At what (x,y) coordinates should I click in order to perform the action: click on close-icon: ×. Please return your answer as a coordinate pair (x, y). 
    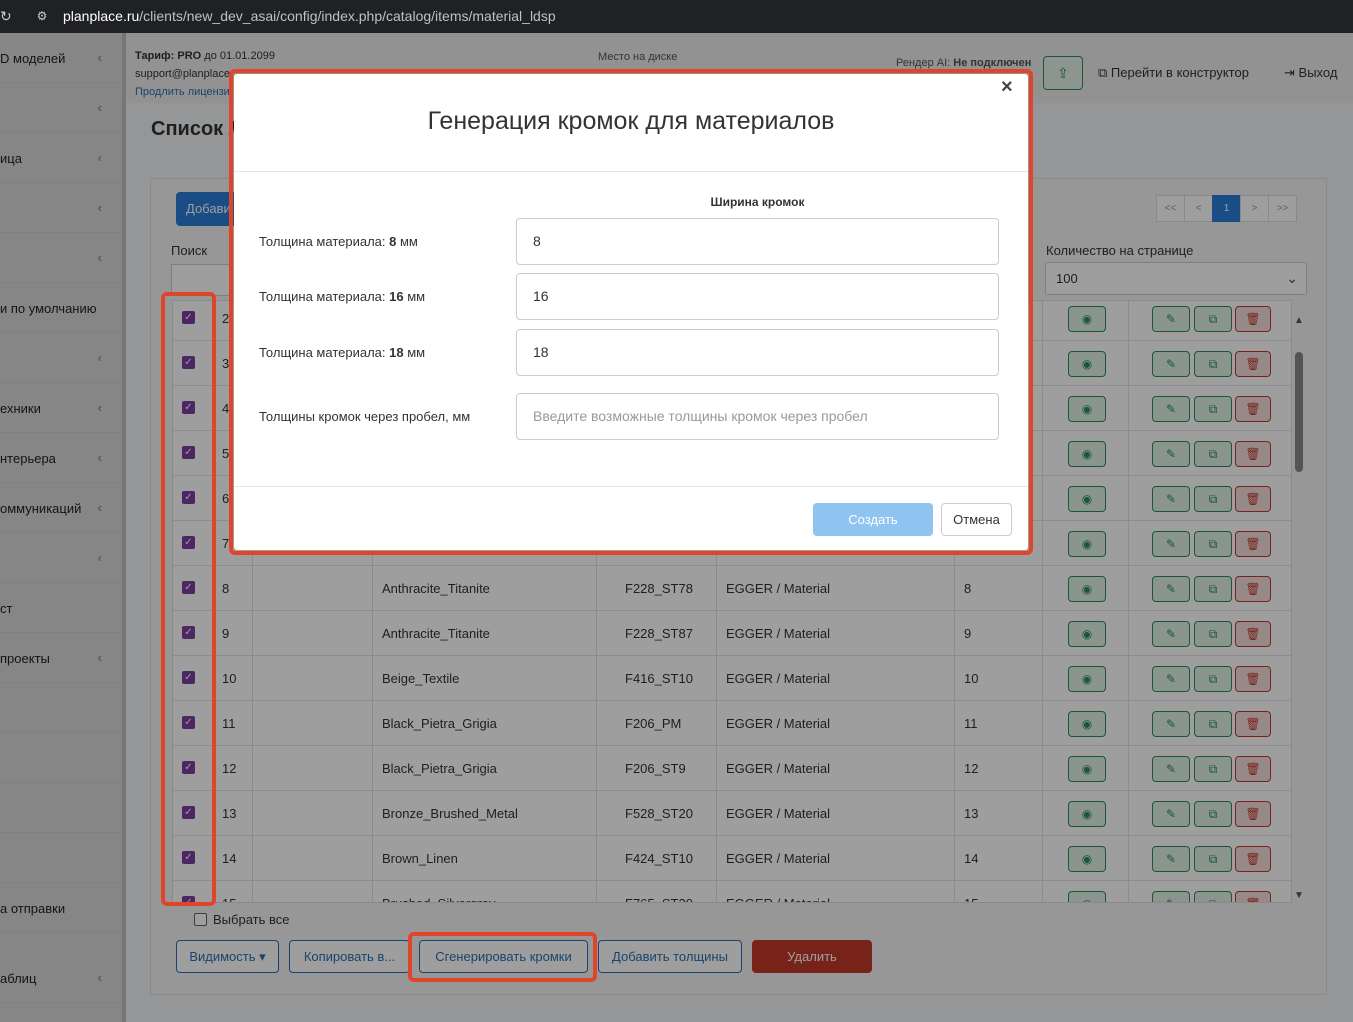
    Looking at the image, I should click on (1007, 87).